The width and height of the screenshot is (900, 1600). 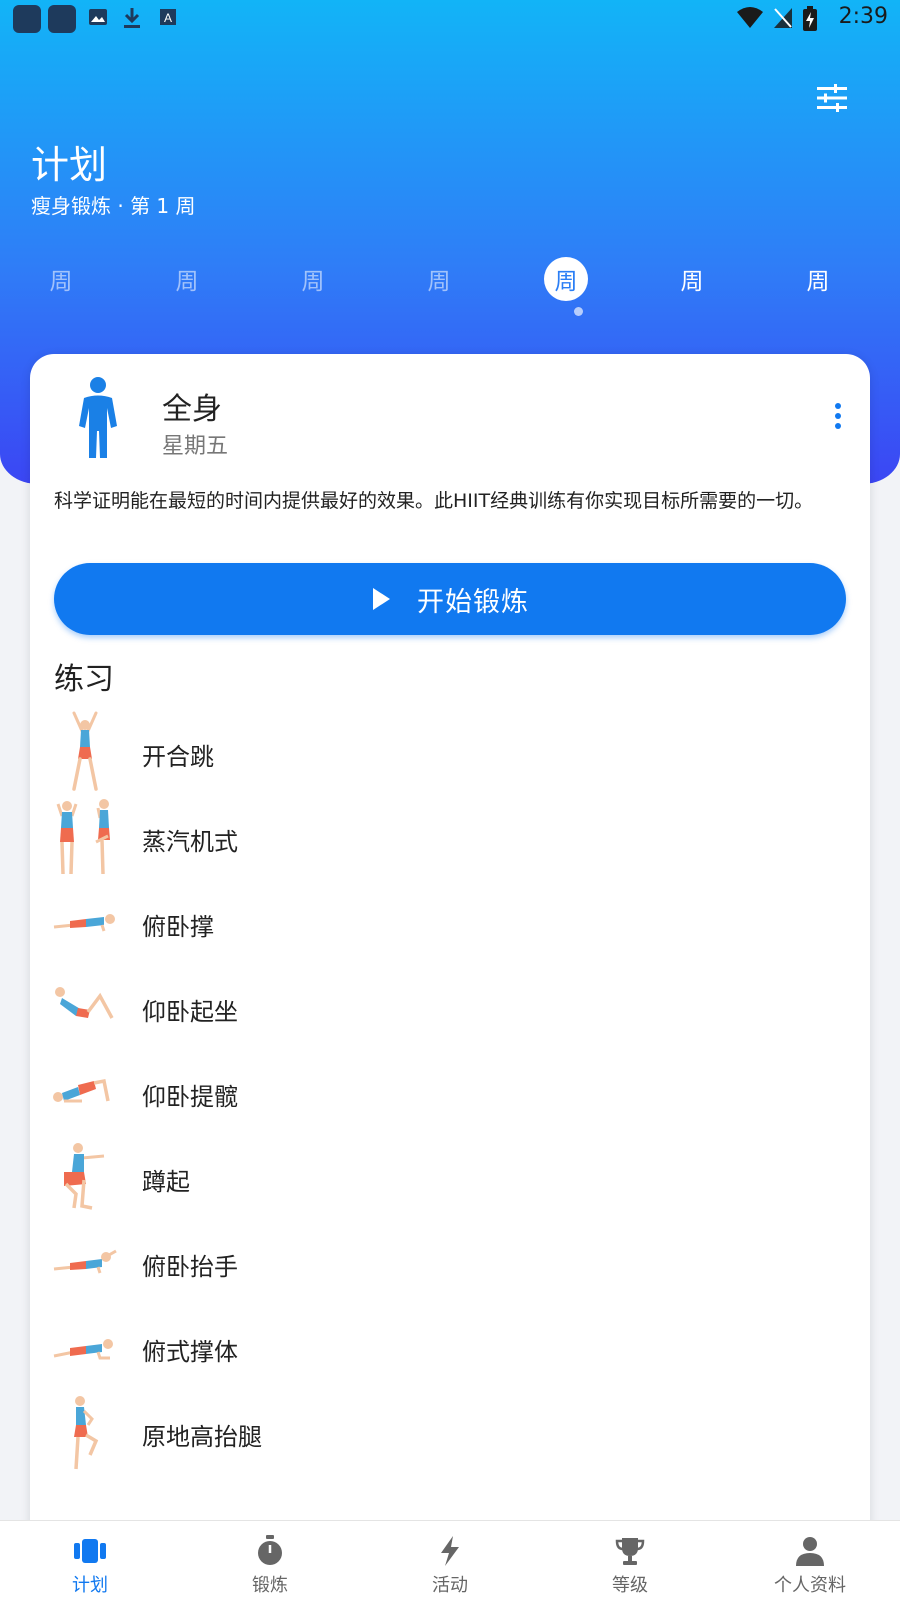 I want to click on selected-day-indicator, so click(x=578, y=311).